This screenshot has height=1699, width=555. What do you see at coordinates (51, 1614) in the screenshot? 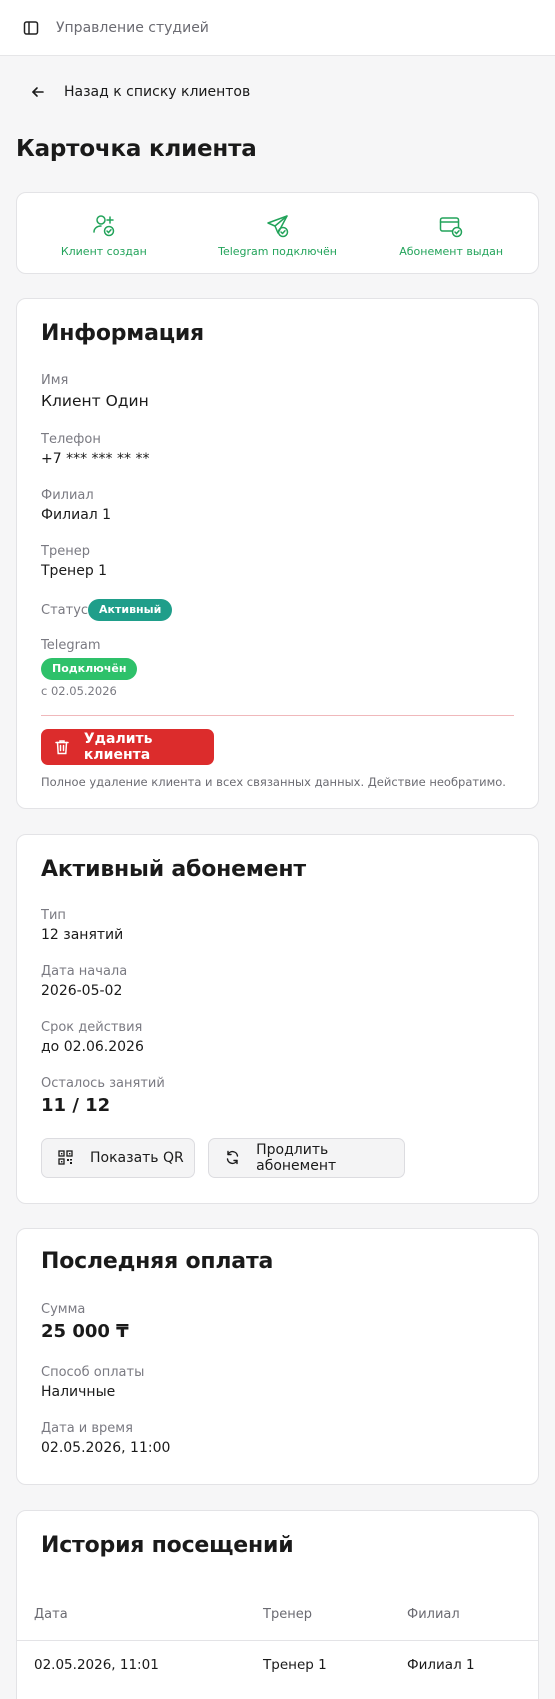
I see `column-header-date: Дата` at bounding box center [51, 1614].